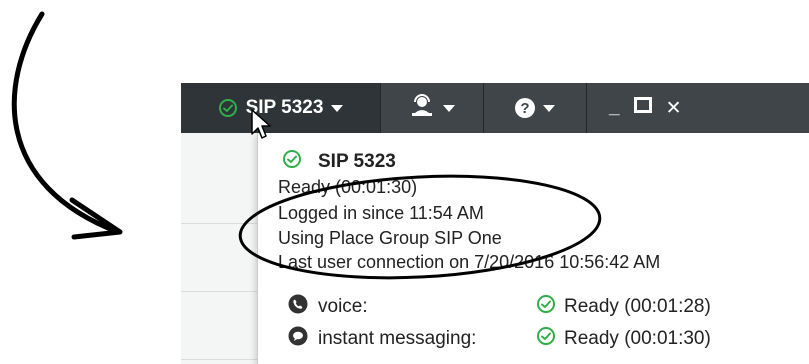 The image size is (809, 364). Describe the element at coordinates (499, 307) in the screenshot. I see `media-row-voice: voice: Ready (00:01:28)` at that location.